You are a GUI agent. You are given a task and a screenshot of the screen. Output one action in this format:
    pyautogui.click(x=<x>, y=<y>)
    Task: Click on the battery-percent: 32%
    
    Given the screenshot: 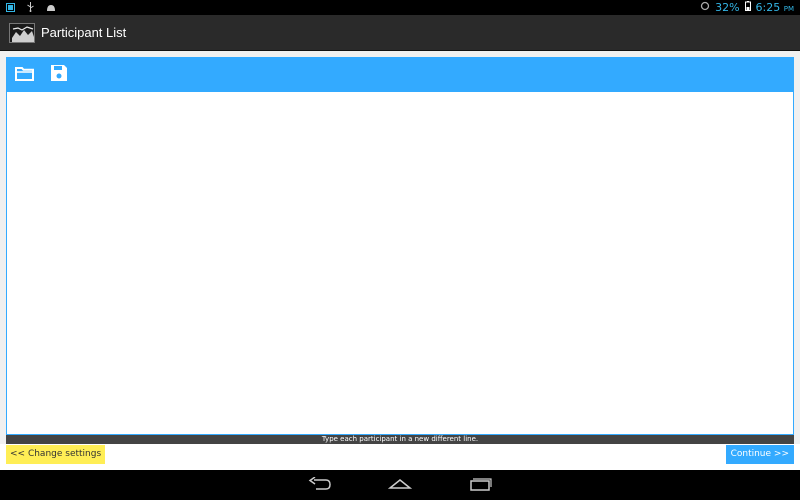 What is the action you would take?
    pyautogui.click(x=727, y=7)
    